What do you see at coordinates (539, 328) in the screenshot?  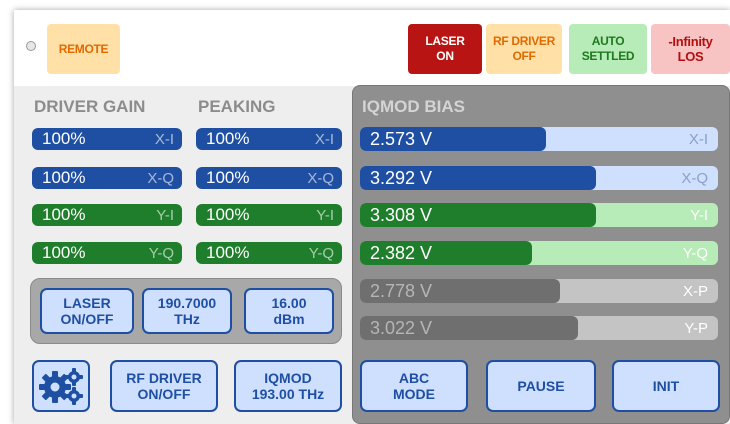 I see `bias-bar-yp: 3.022 V Y-P` at bounding box center [539, 328].